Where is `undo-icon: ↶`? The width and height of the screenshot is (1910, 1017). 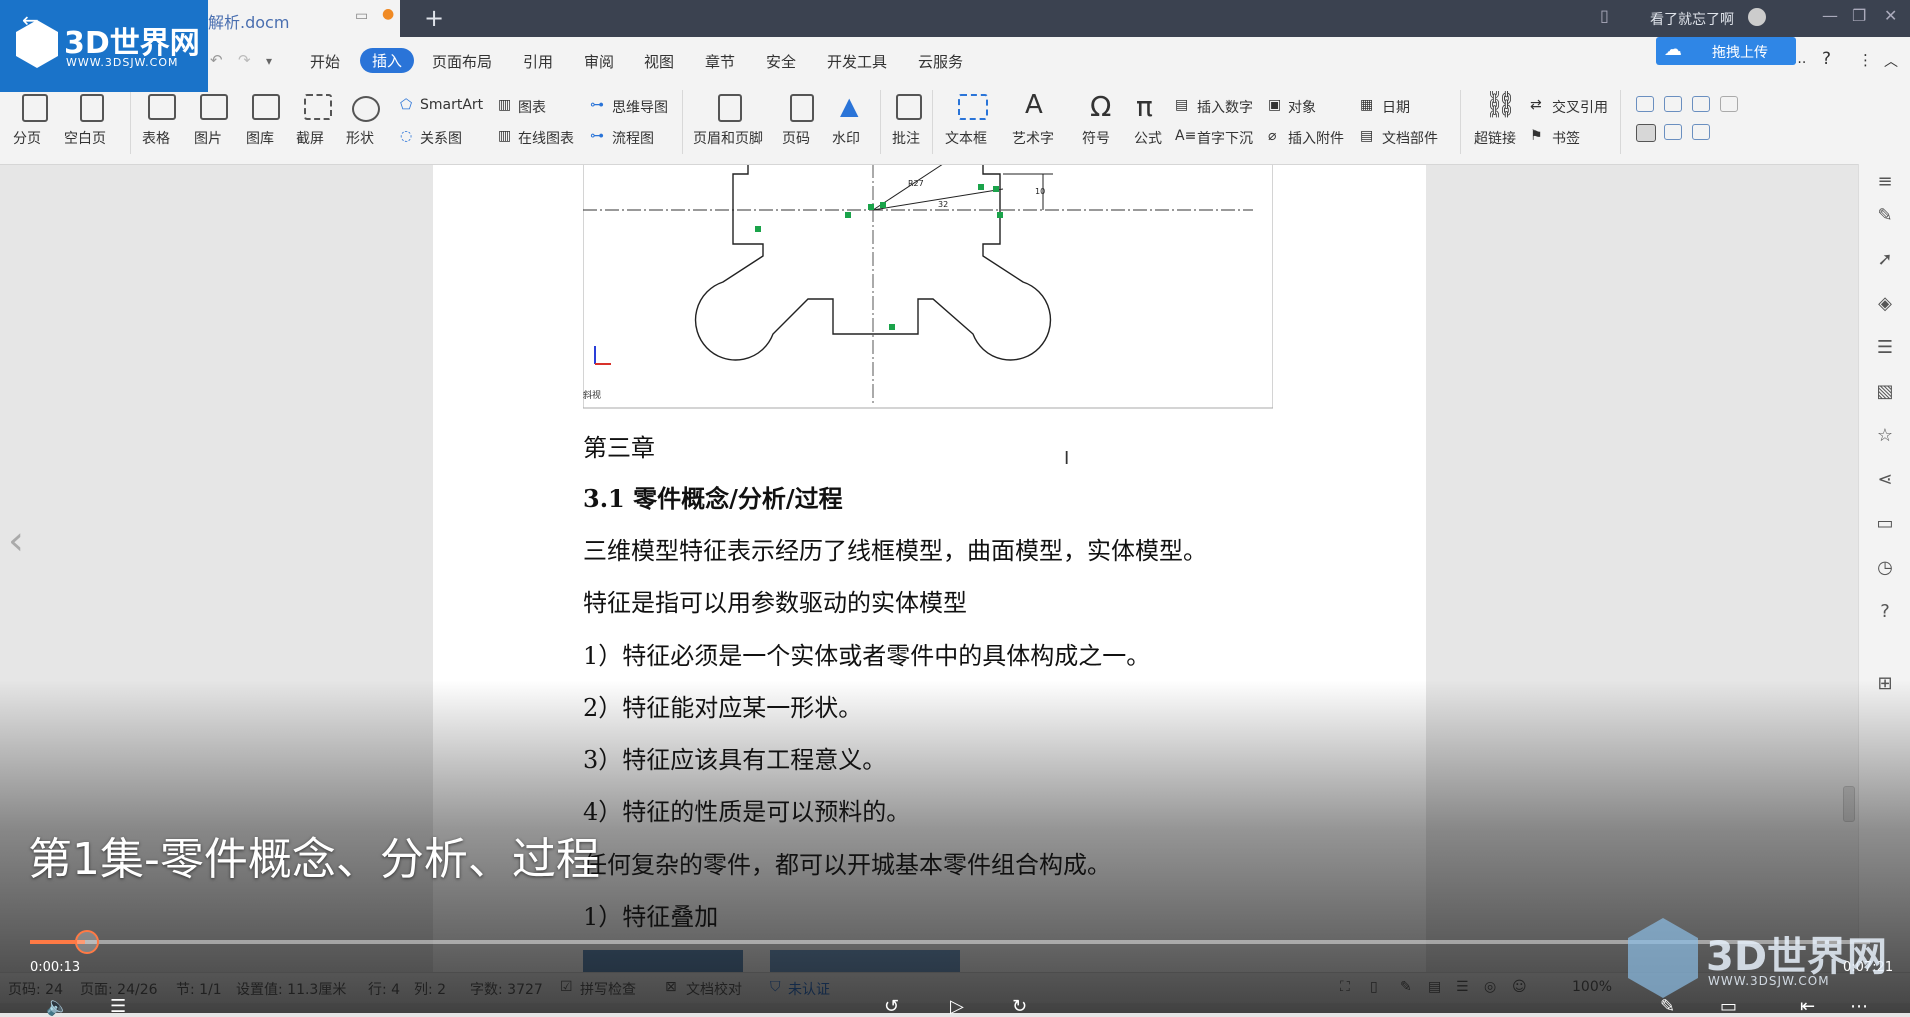 undo-icon: ↶ is located at coordinates (216, 60).